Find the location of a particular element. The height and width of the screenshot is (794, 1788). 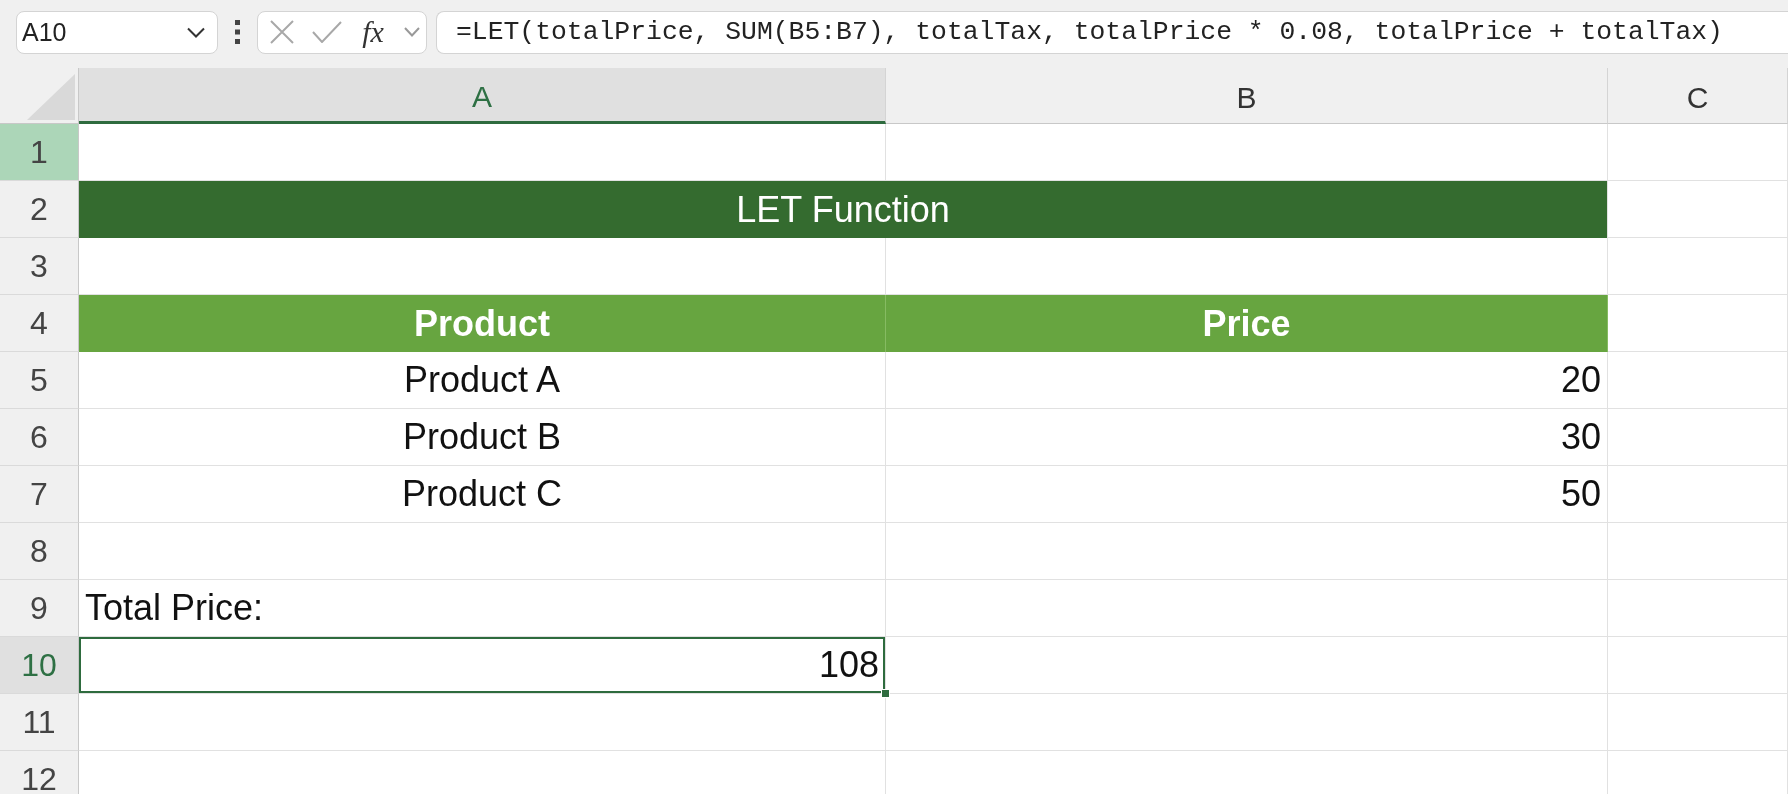

row-header: 6 is located at coordinates (39, 437).